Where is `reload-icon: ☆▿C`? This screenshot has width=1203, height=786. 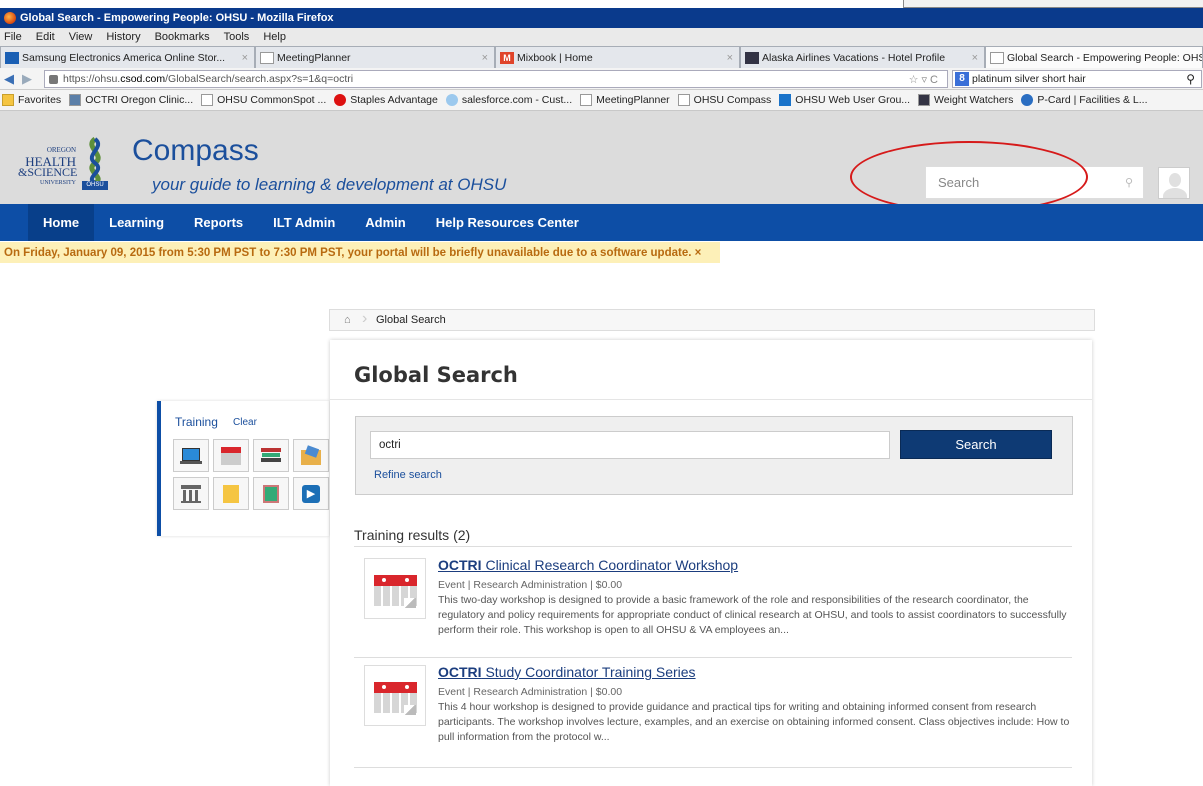
reload-icon: ☆▿C is located at coordinates (925, 79).